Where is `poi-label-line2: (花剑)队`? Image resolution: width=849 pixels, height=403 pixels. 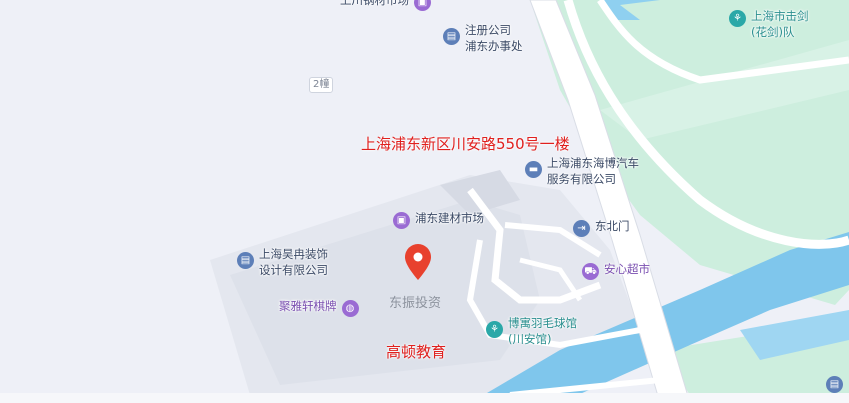 poi-label-line2: (花剑)队 is located at coordinates (773, 32).